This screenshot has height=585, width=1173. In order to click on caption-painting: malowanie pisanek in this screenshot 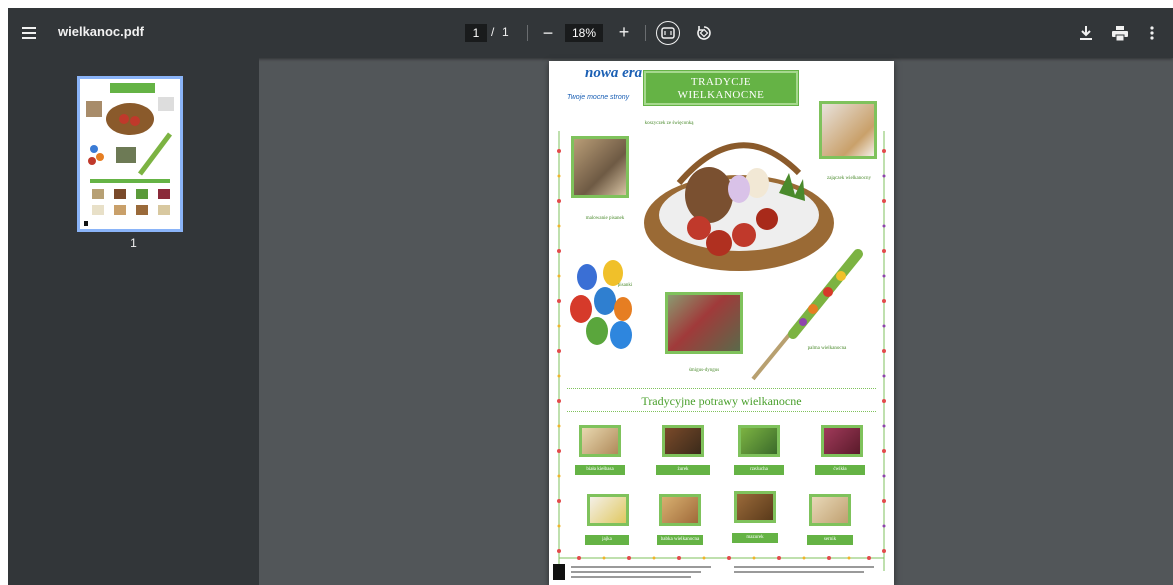, I will do `click(605, 218)`.